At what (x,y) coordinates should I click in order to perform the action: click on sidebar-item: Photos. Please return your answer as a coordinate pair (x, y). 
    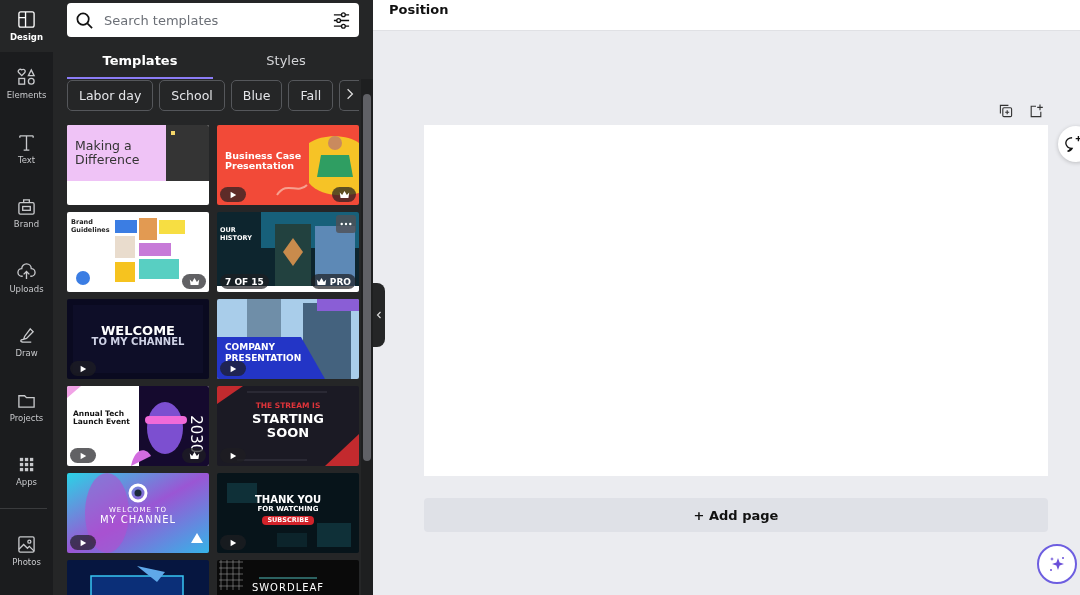
    Looking at the image, I should click on (26, 550).